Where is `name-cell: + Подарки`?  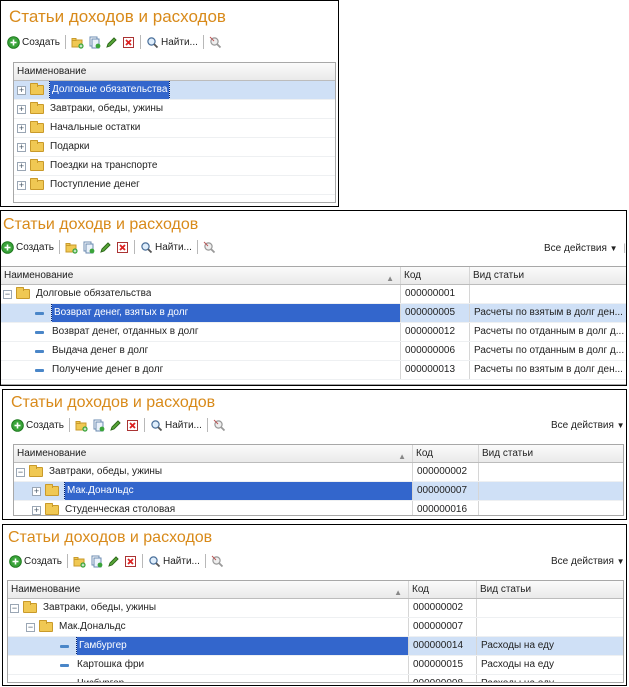 name-cell: + Подарки is located at coordinates (174, 147).